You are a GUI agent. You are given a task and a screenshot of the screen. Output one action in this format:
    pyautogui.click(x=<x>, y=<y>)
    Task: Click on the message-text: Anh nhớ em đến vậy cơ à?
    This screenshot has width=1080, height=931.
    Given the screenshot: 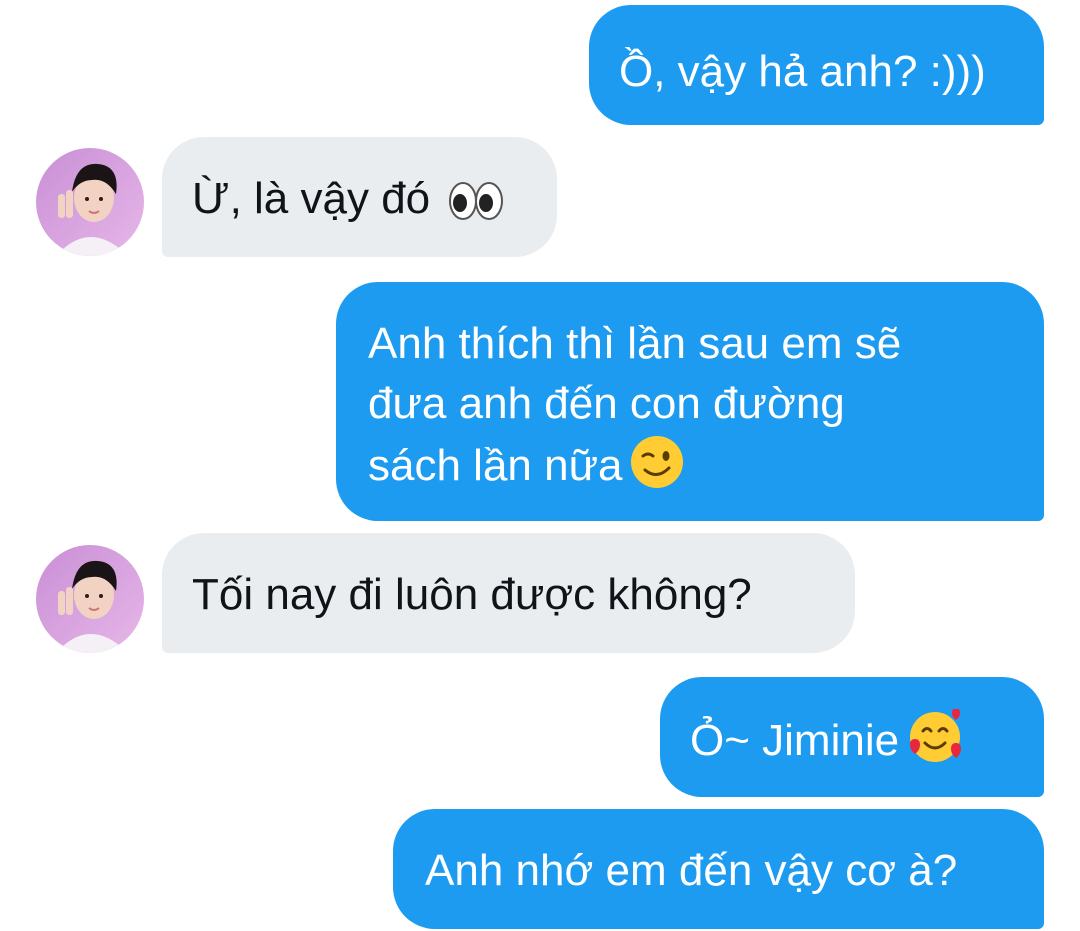 What is the action you would take?
    pyautogui.click(x=691, y=870)
    